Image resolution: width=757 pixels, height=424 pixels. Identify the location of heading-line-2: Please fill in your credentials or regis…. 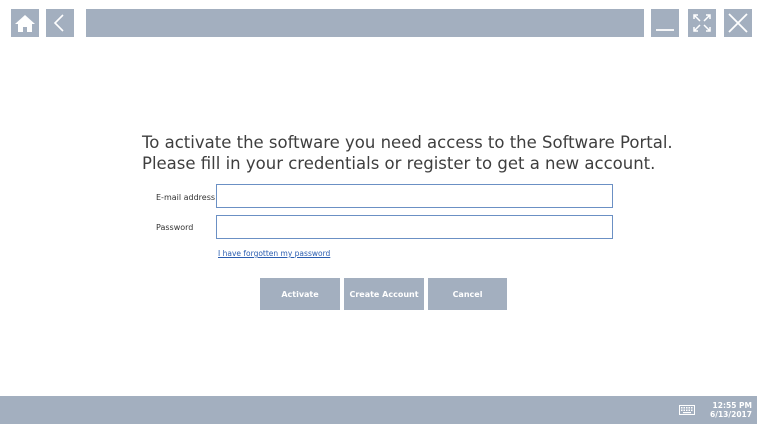
(399, 163).